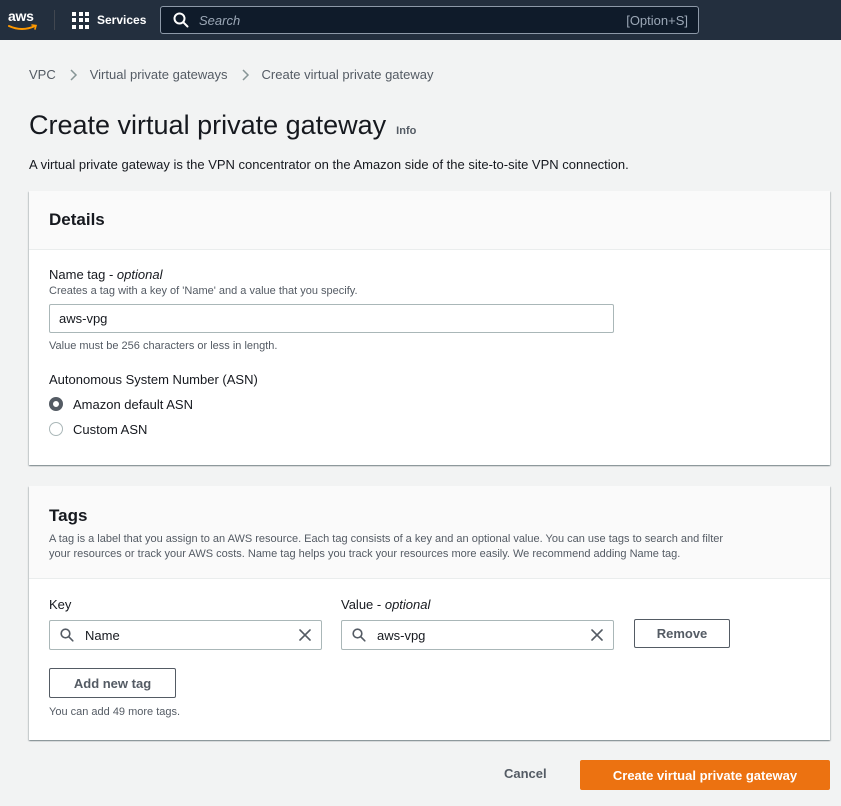 This screenshot has height=806, width=841. What do you see at coordinates (682, 633) in the screenshot?
I see `remove-tag-button: Remove` at bounding box center [682, 633].